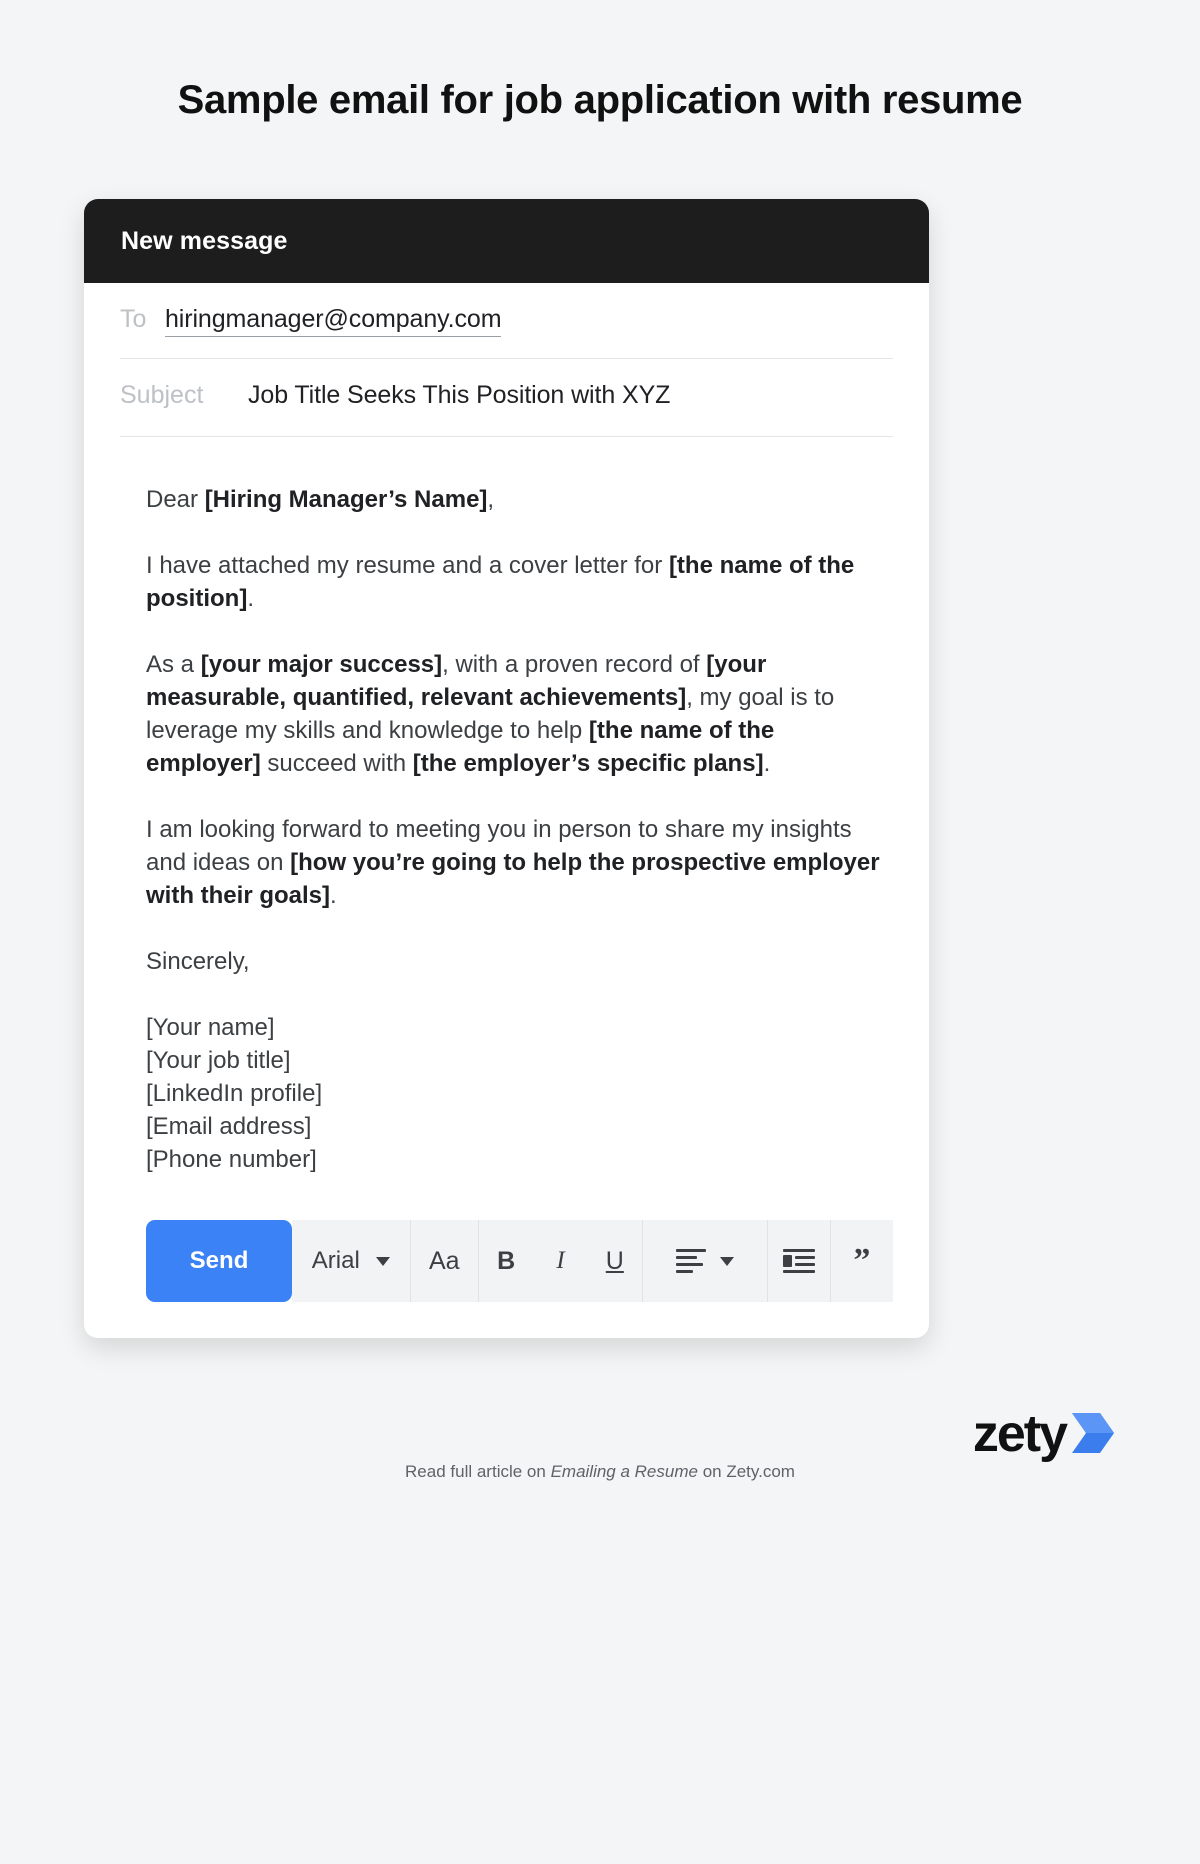 This screenshot has width=1200, height=1864. I want to click on font-family-selector: Arial, so click(351, 1261).